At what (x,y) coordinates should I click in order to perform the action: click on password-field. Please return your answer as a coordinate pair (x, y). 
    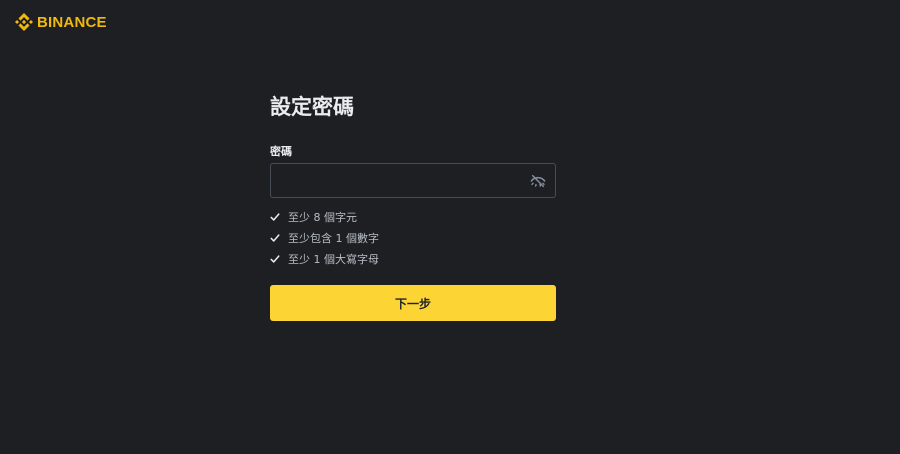
    Looking at the image, I should click on (413, 180).